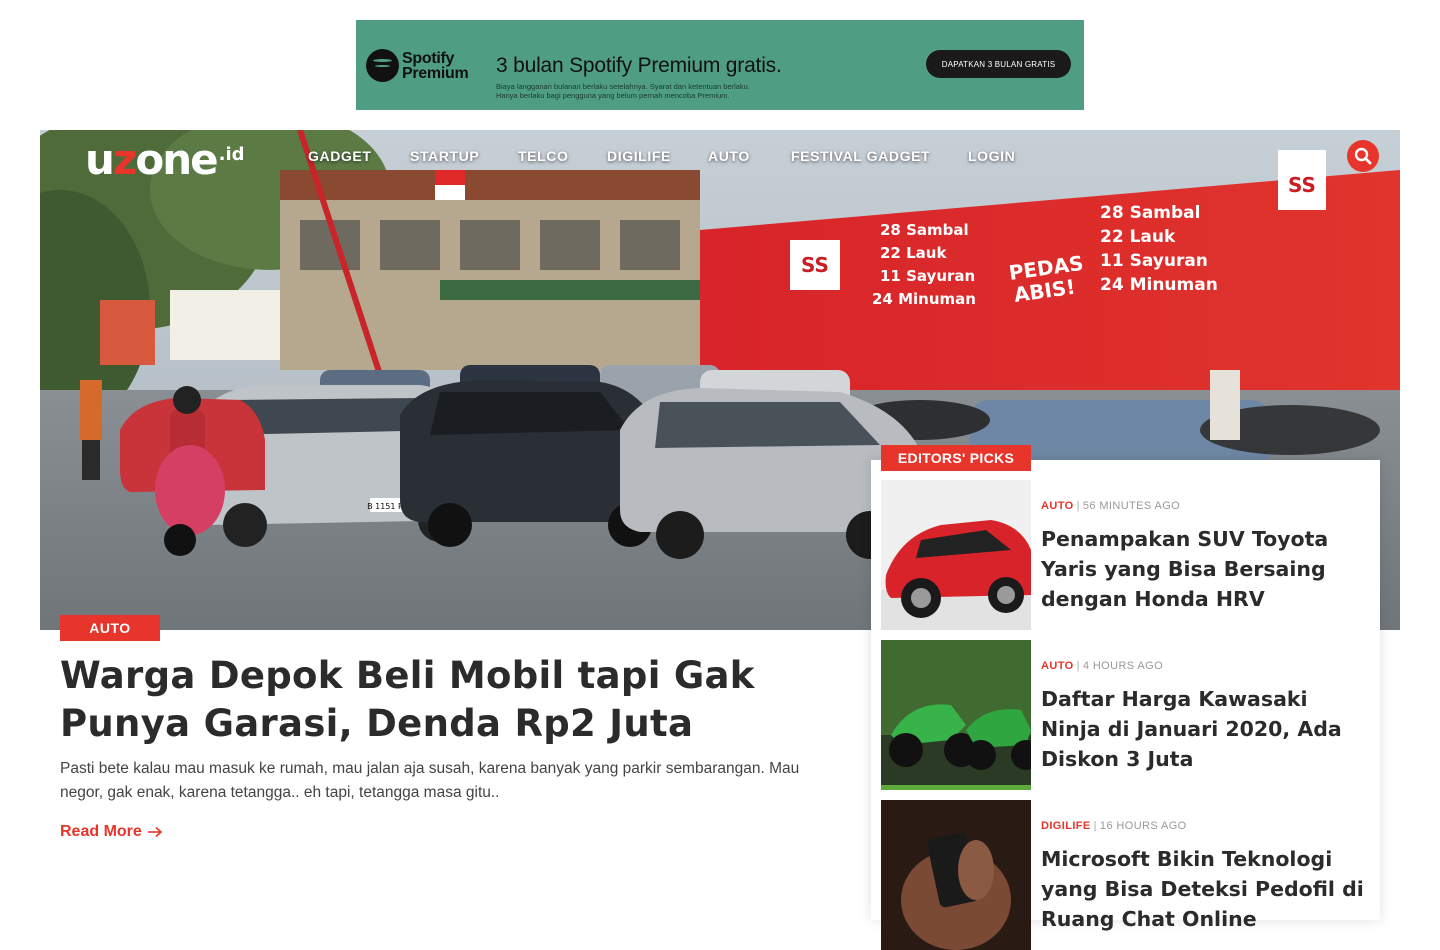  Describe the element at coordinates (815, 265) in the screenshot. I see `sign-logo-left: SS` at that location.